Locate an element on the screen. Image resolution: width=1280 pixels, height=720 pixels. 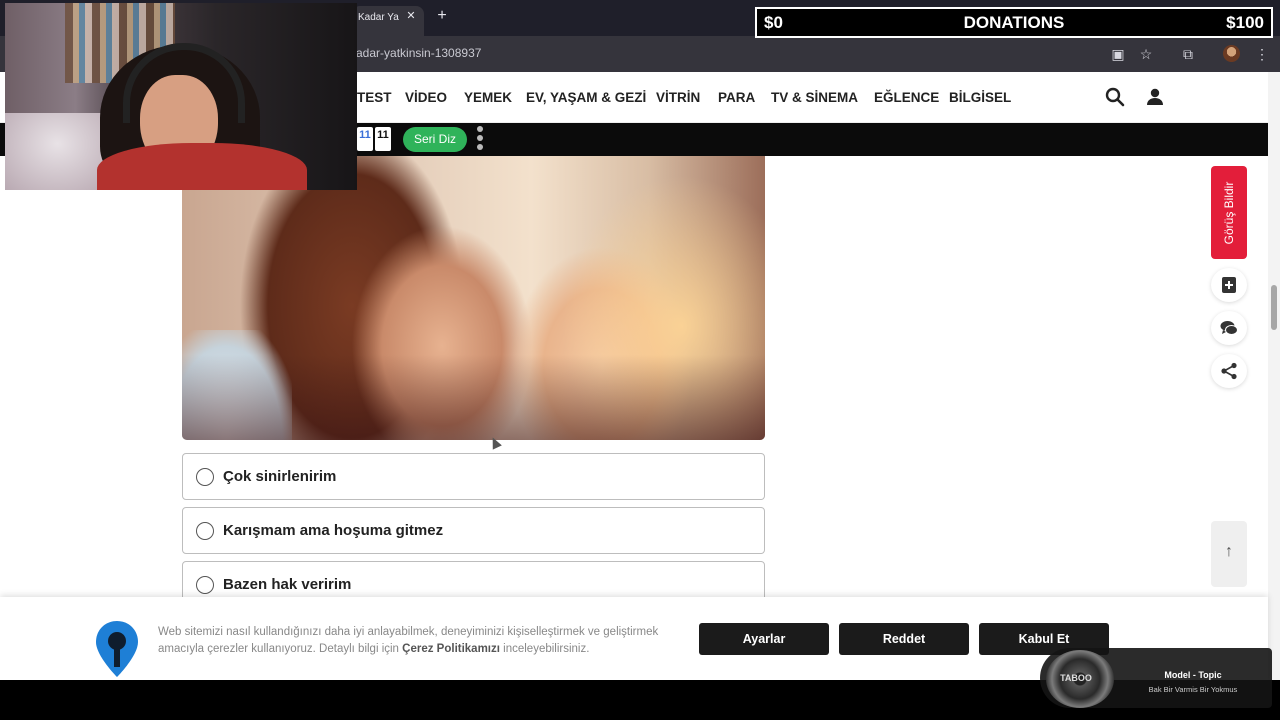
new-tab-button: + is located at coordinates (442, 16).